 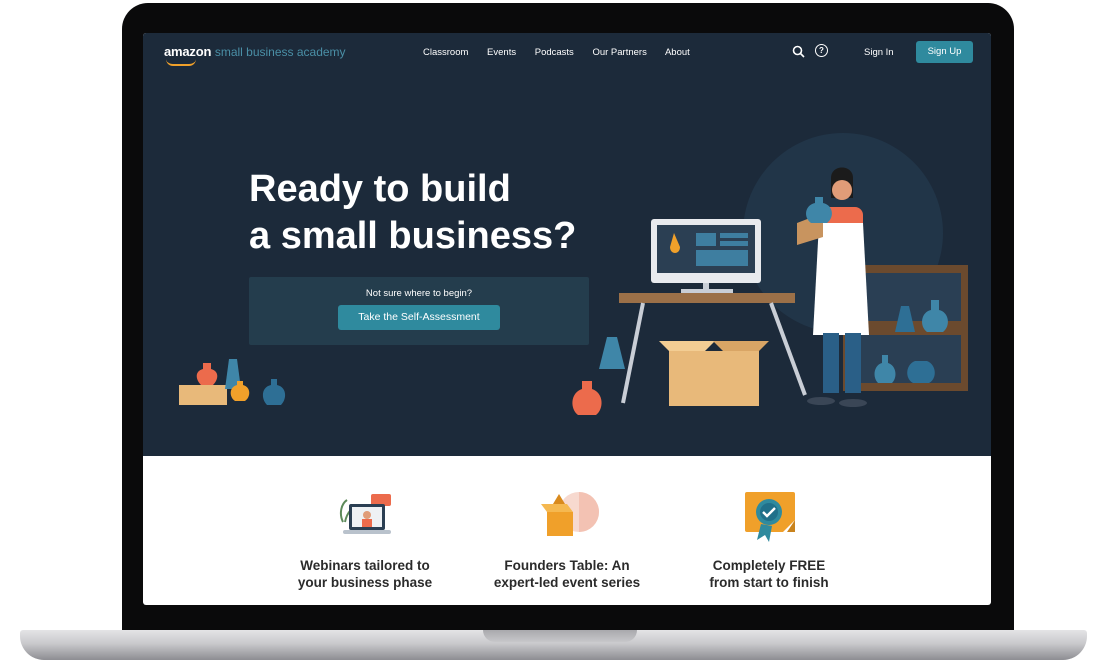 What do you see at coordinates (449, 213) in the screenshot?
I see `hero-headline: Ready to build a small business?` at bounding box center [449, 213].